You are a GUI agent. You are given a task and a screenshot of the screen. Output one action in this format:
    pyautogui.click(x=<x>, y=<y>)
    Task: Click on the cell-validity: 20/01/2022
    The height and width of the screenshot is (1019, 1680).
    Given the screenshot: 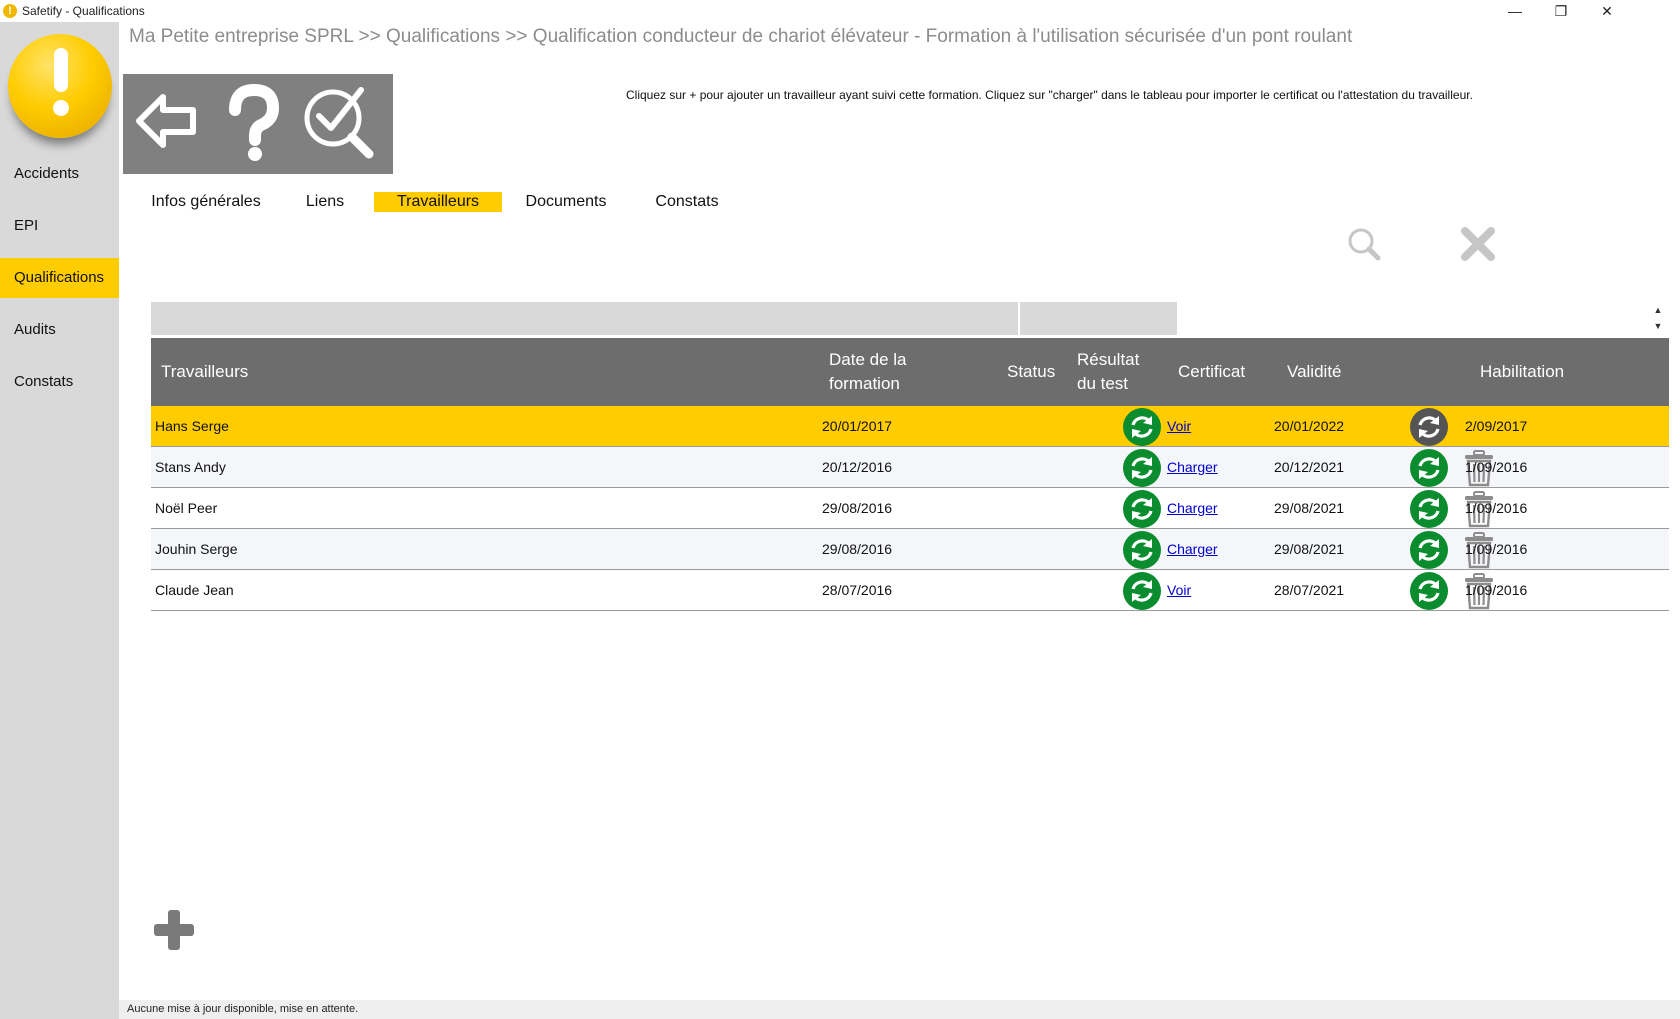 What is the action you would take?
    pyautogui.click(x=1309, y=426)
    